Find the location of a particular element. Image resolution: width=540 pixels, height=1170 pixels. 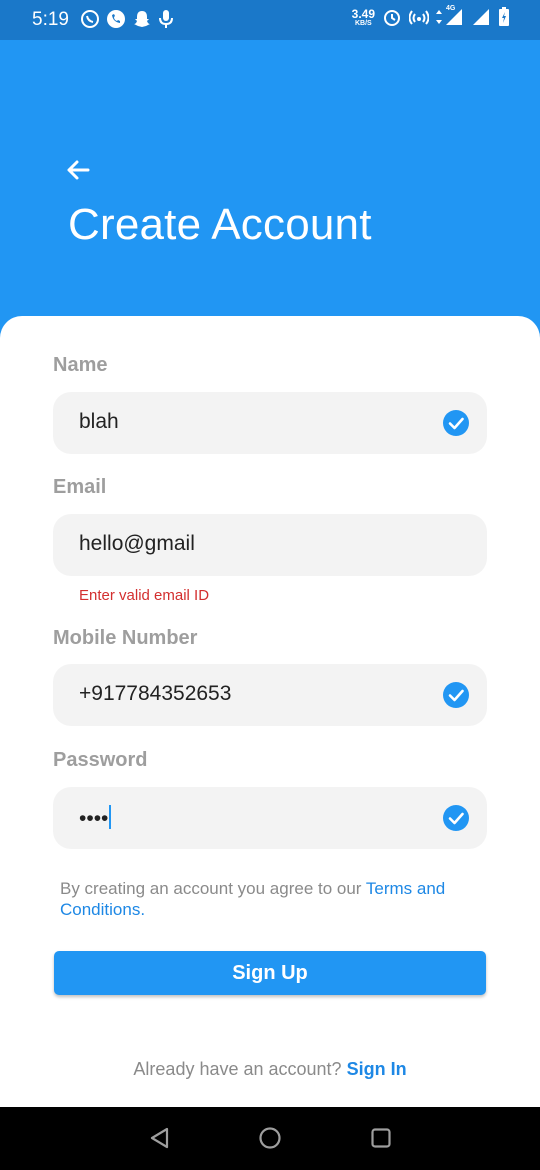

network-type-label: 4G is located at coordinates (451, 8).